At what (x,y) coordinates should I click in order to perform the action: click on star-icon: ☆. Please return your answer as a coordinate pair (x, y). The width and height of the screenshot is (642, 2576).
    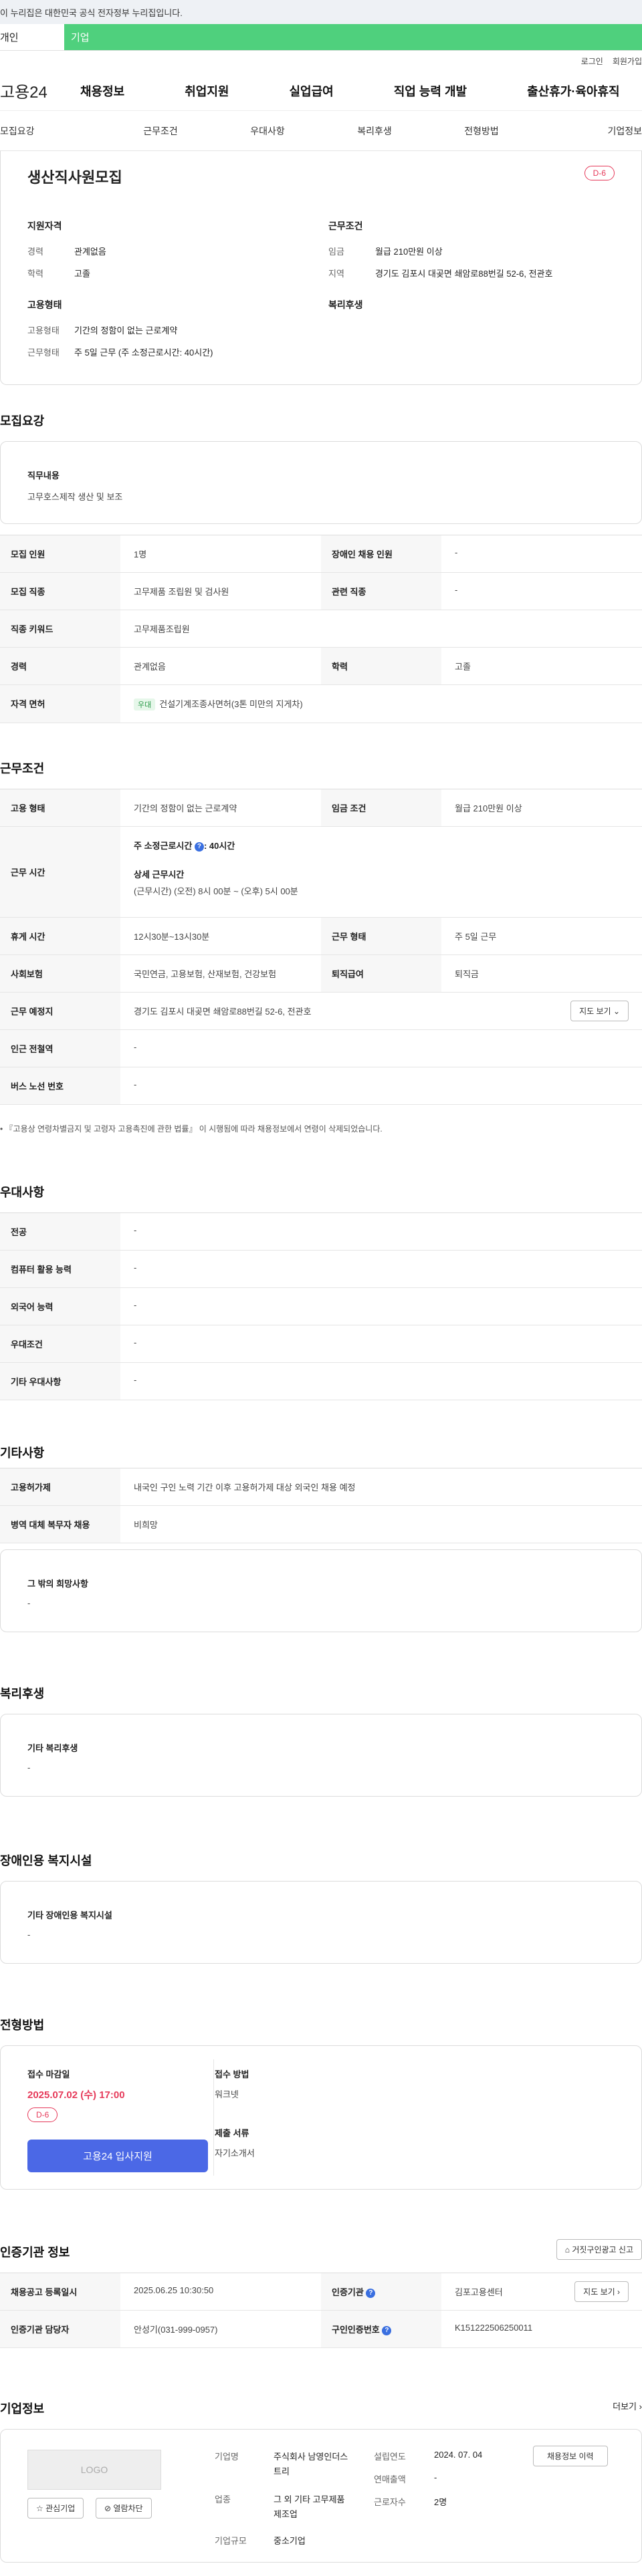
    Looking at the image, I should click on (39, 2508).